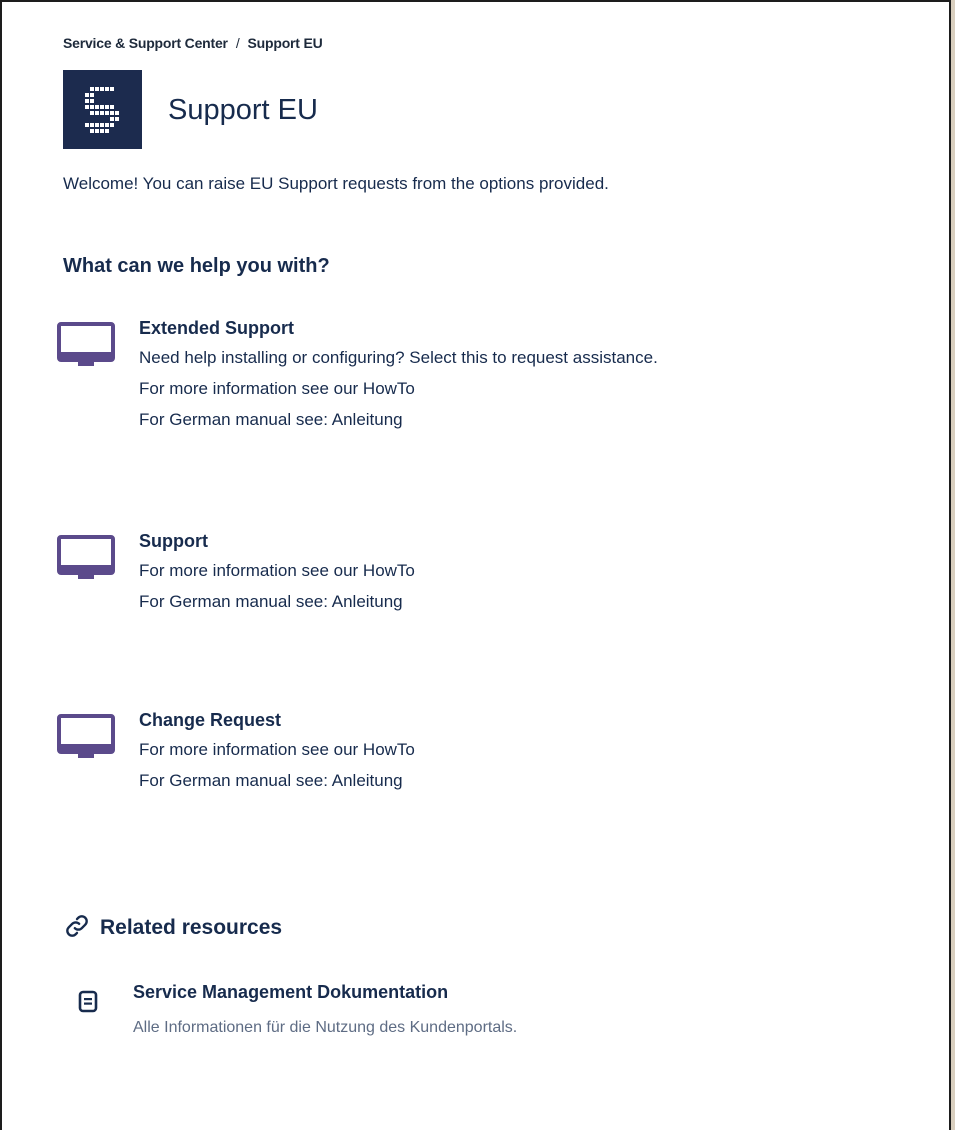 The height and width of the screenshot is (1130, 955). Describe the element at coordinates (145, 43) in the screenshot. I see `breadcrumb-root-link: Service & Support Center` at that location.